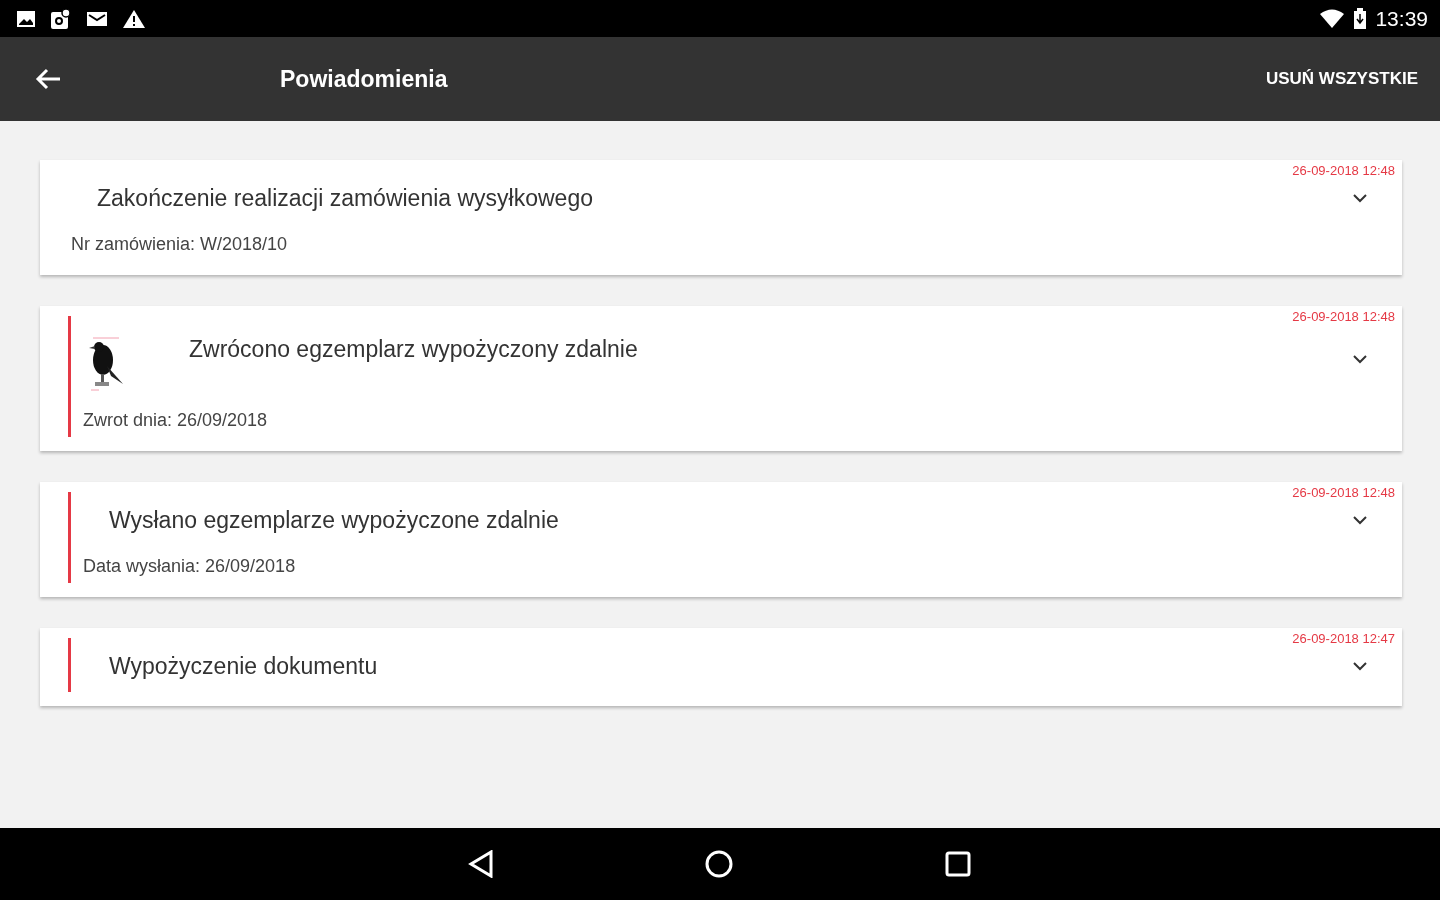  What do you see at coordinates (1332, 18) in the screenshot?
I see `wifi-icon` at bounding box center [1332, 18].